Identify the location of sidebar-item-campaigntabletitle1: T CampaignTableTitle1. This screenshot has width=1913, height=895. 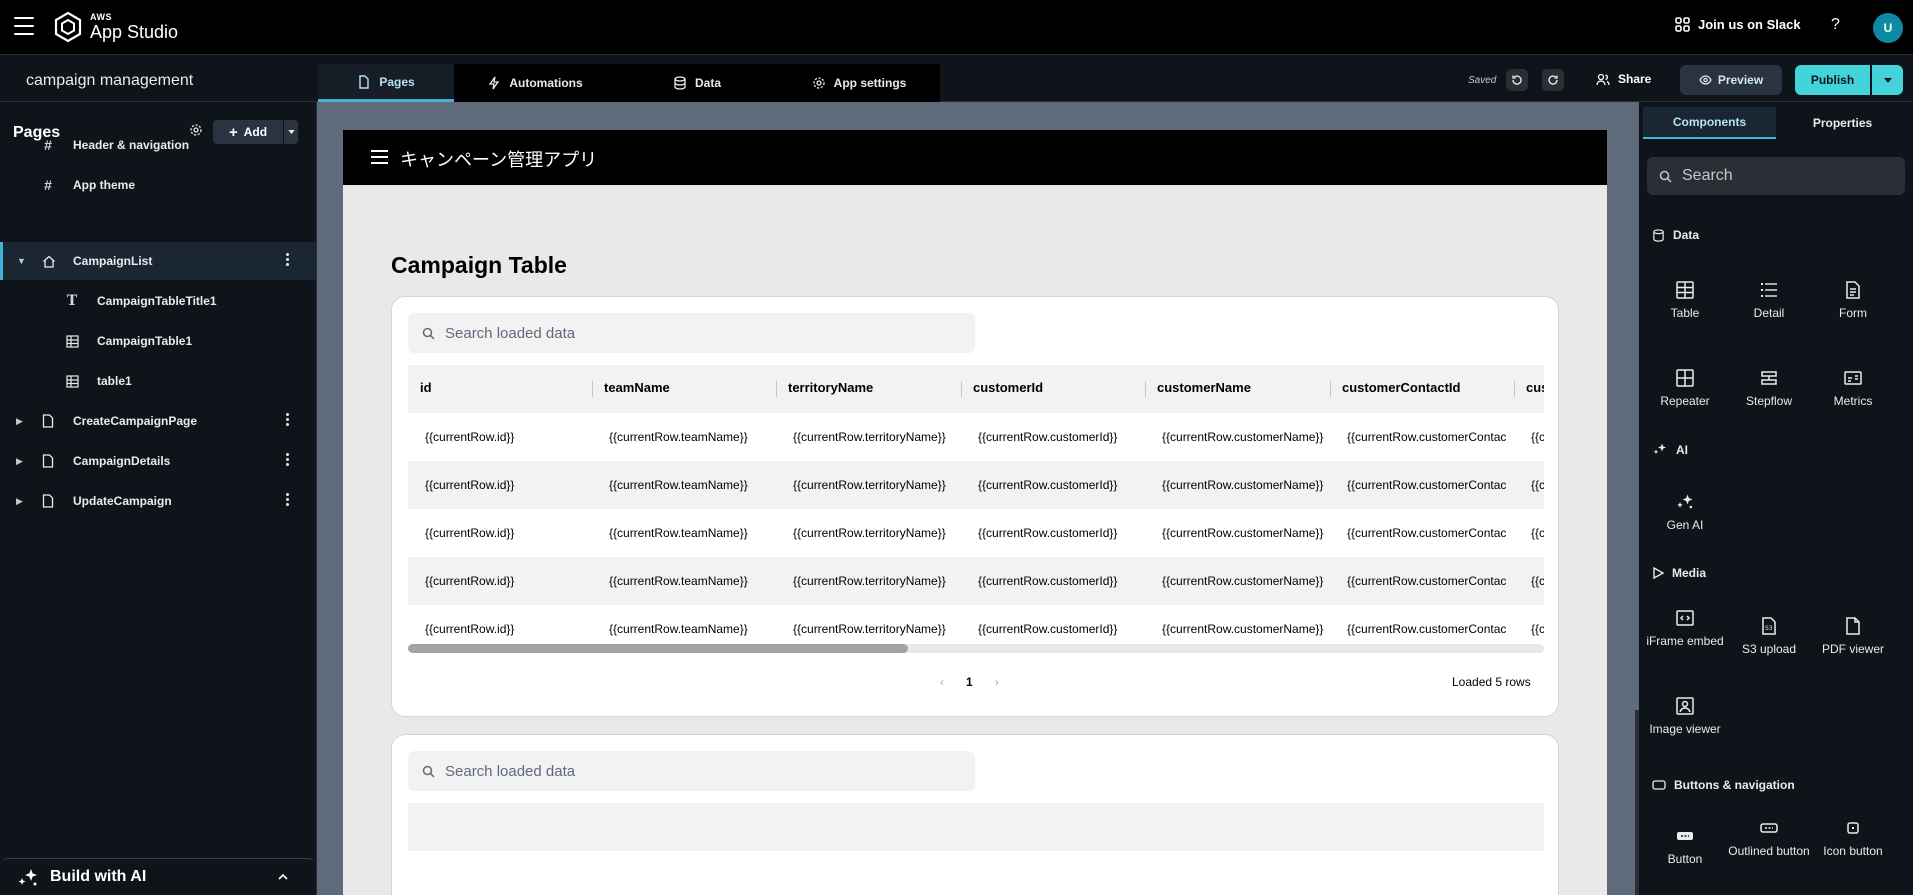
(158, 301).